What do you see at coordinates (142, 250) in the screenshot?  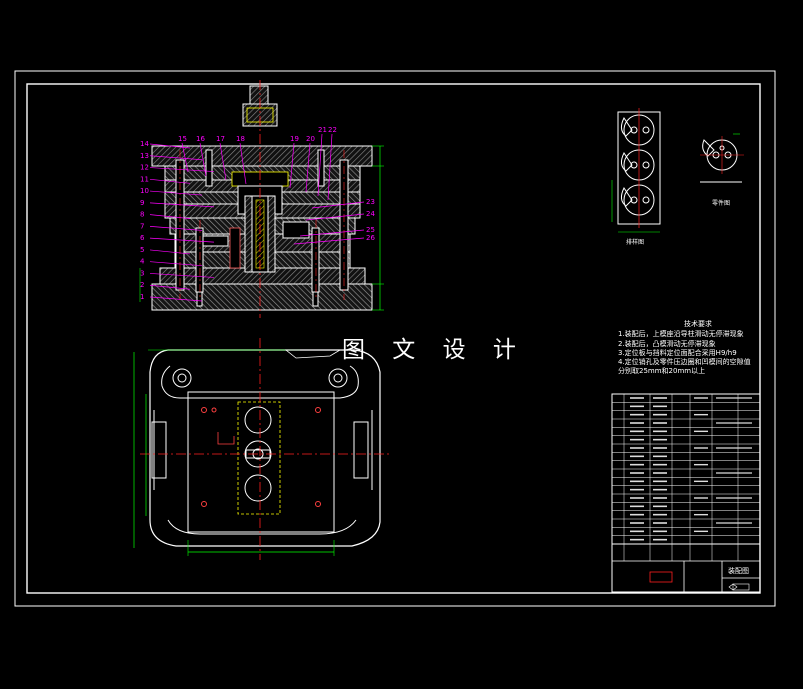 I see `part-number-label: 5` at bounding box center [142, 250].